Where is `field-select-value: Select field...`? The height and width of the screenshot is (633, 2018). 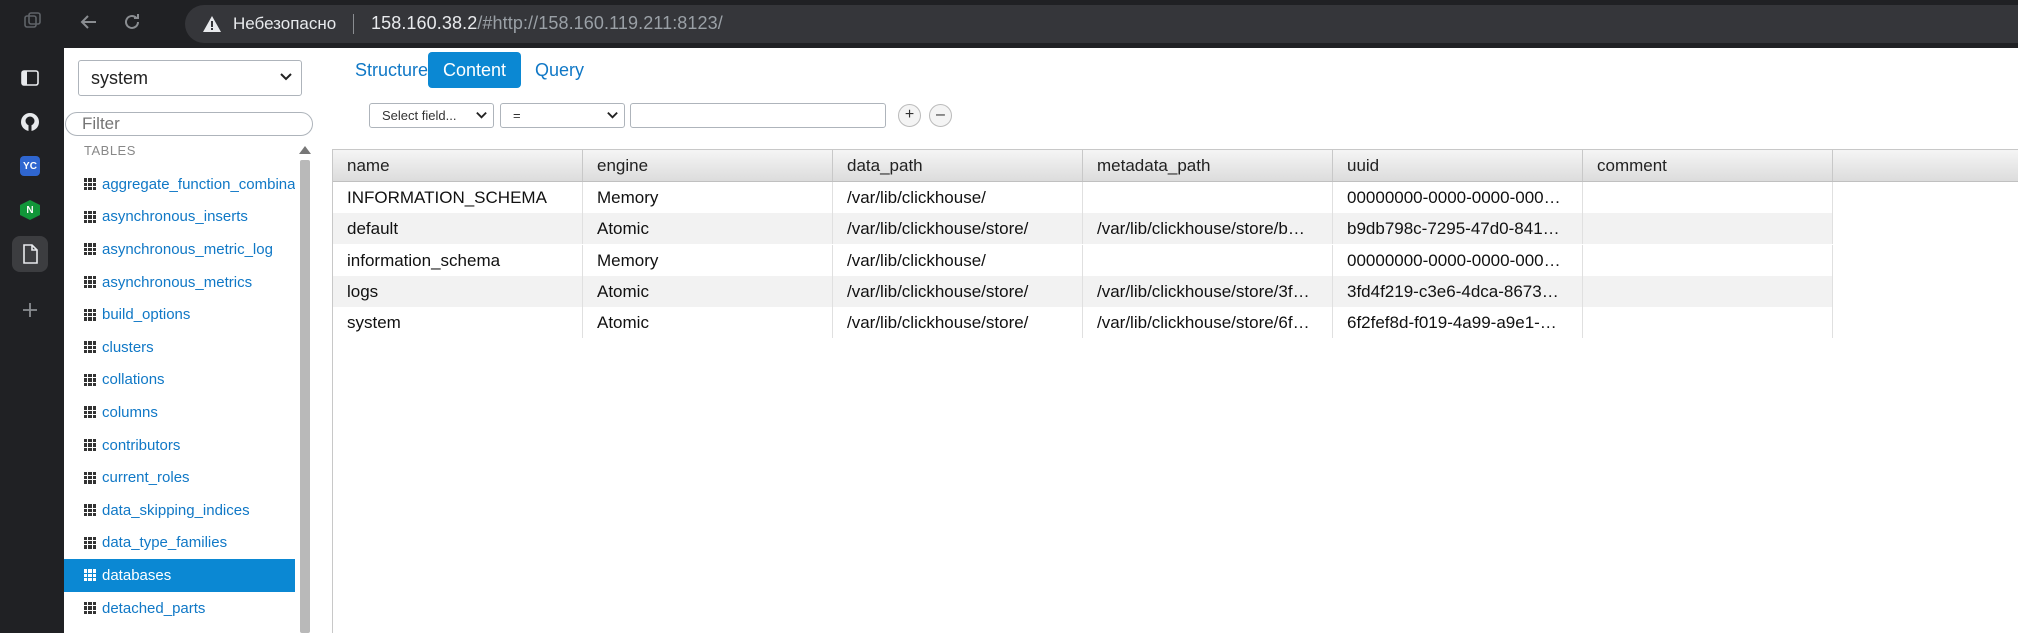 field-select-value: Select field... is located at coordinates (419, 115).